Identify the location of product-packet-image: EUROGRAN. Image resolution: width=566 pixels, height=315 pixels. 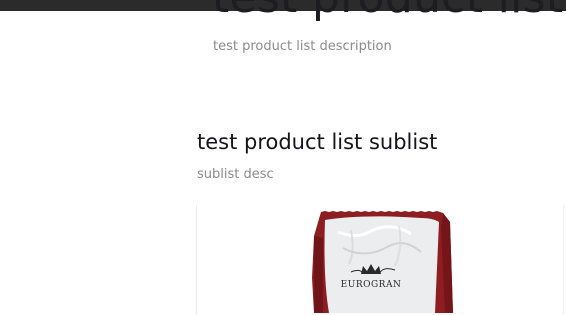
(378, 260).